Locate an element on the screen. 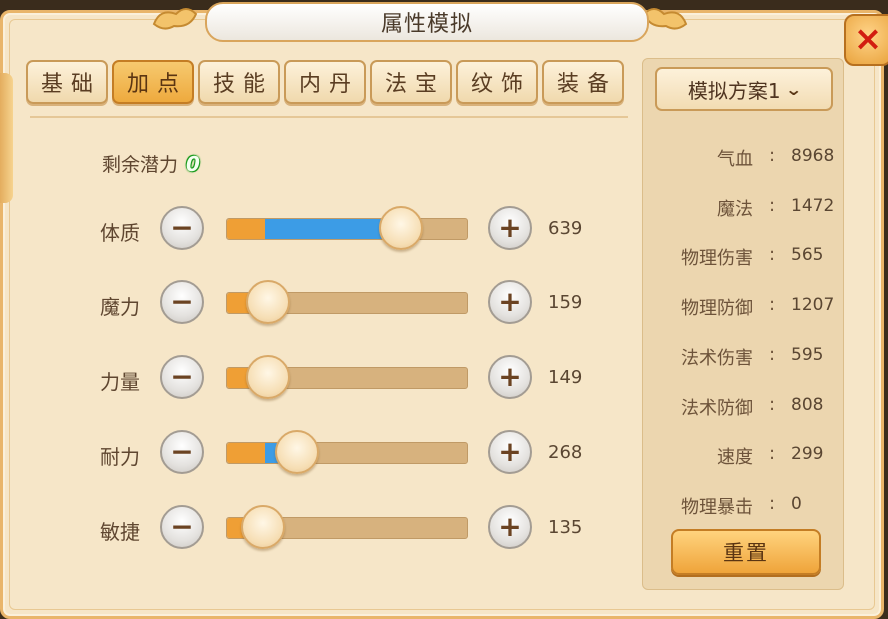 This screenshot has width=888, height=619. tab-skills: 技能 is located at coordinates (239, 82).